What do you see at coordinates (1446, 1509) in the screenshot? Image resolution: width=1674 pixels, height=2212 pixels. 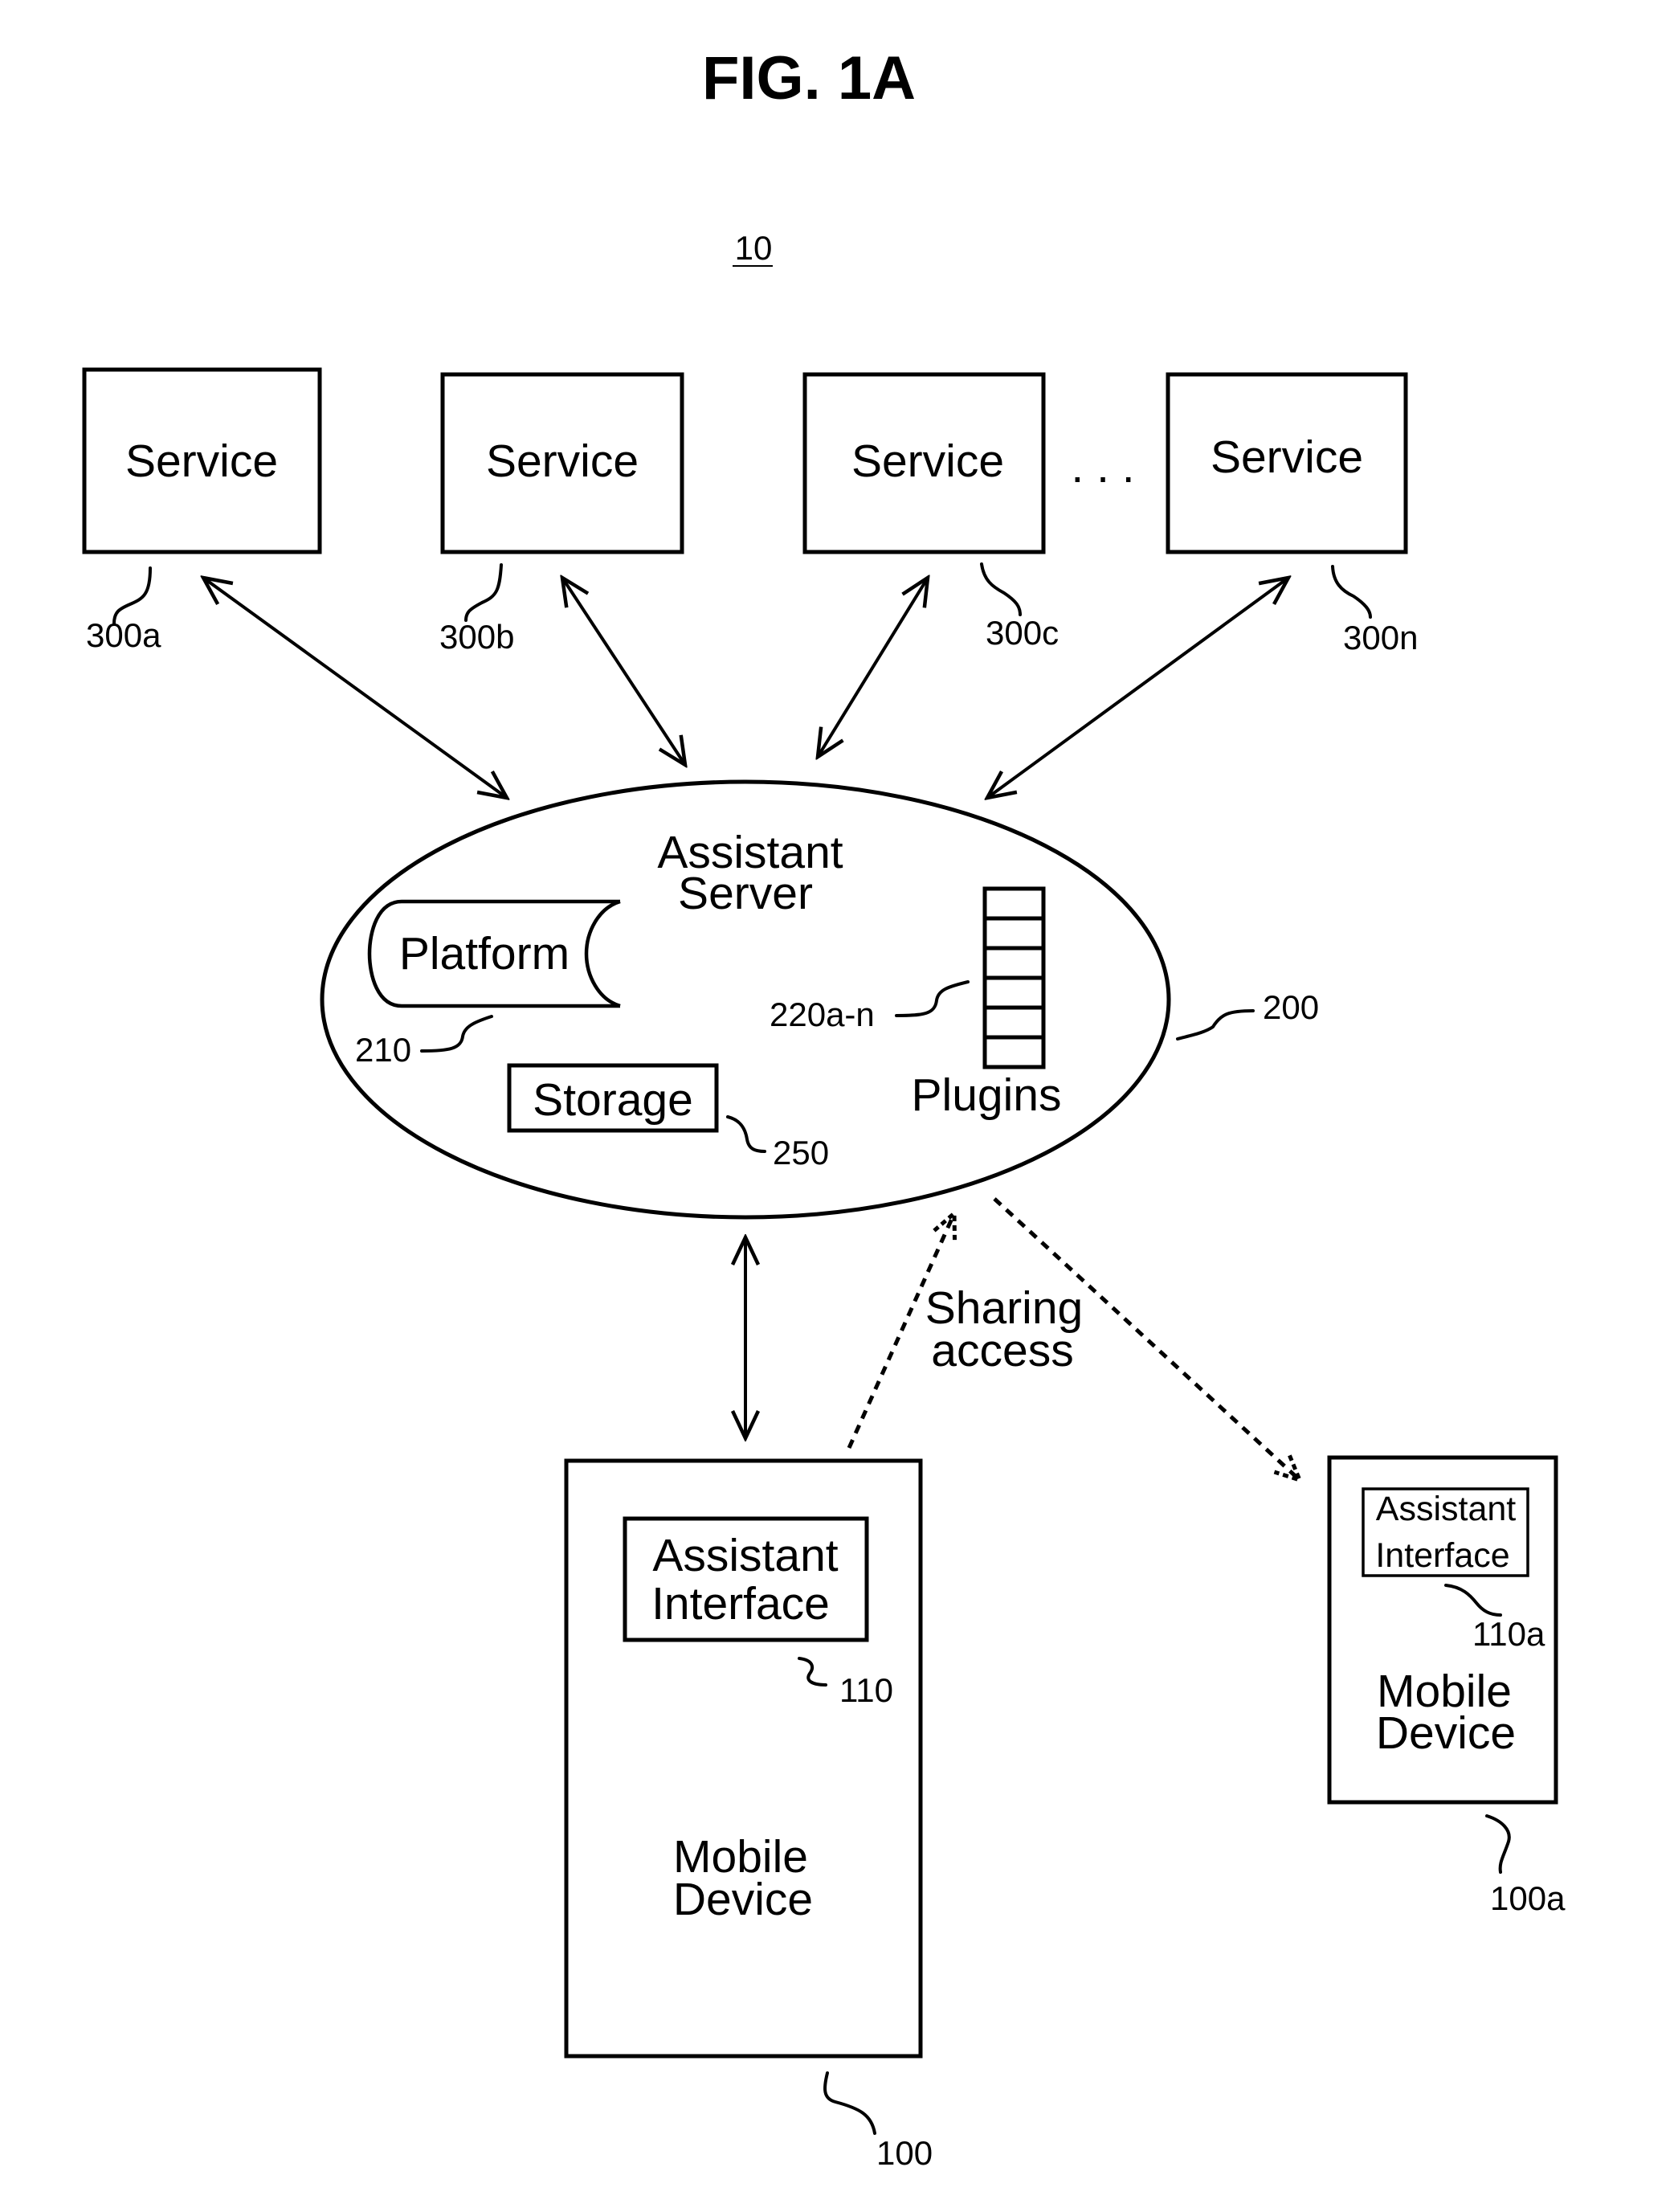 I see `assistant-interface-a-line1: Assistant` at bounding box center [1446, 1509].